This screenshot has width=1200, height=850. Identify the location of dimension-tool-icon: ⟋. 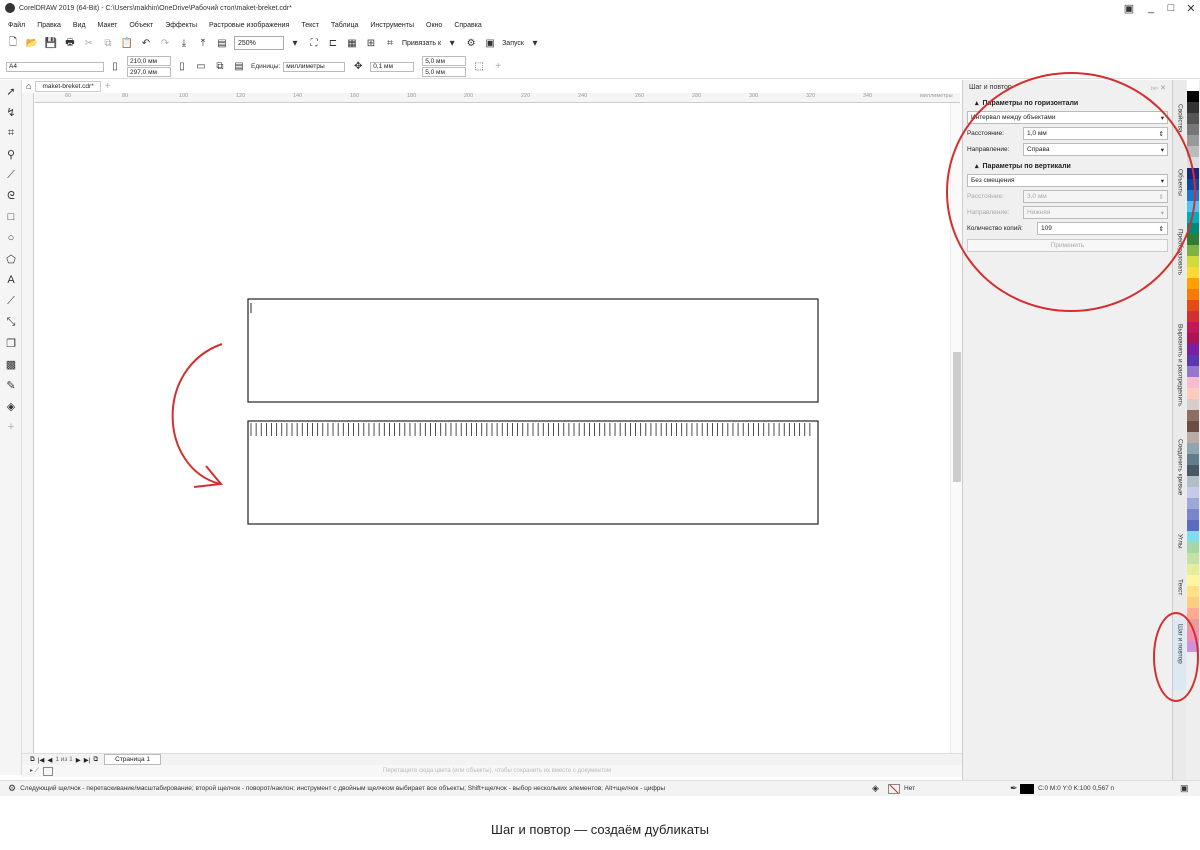
(11, 301).